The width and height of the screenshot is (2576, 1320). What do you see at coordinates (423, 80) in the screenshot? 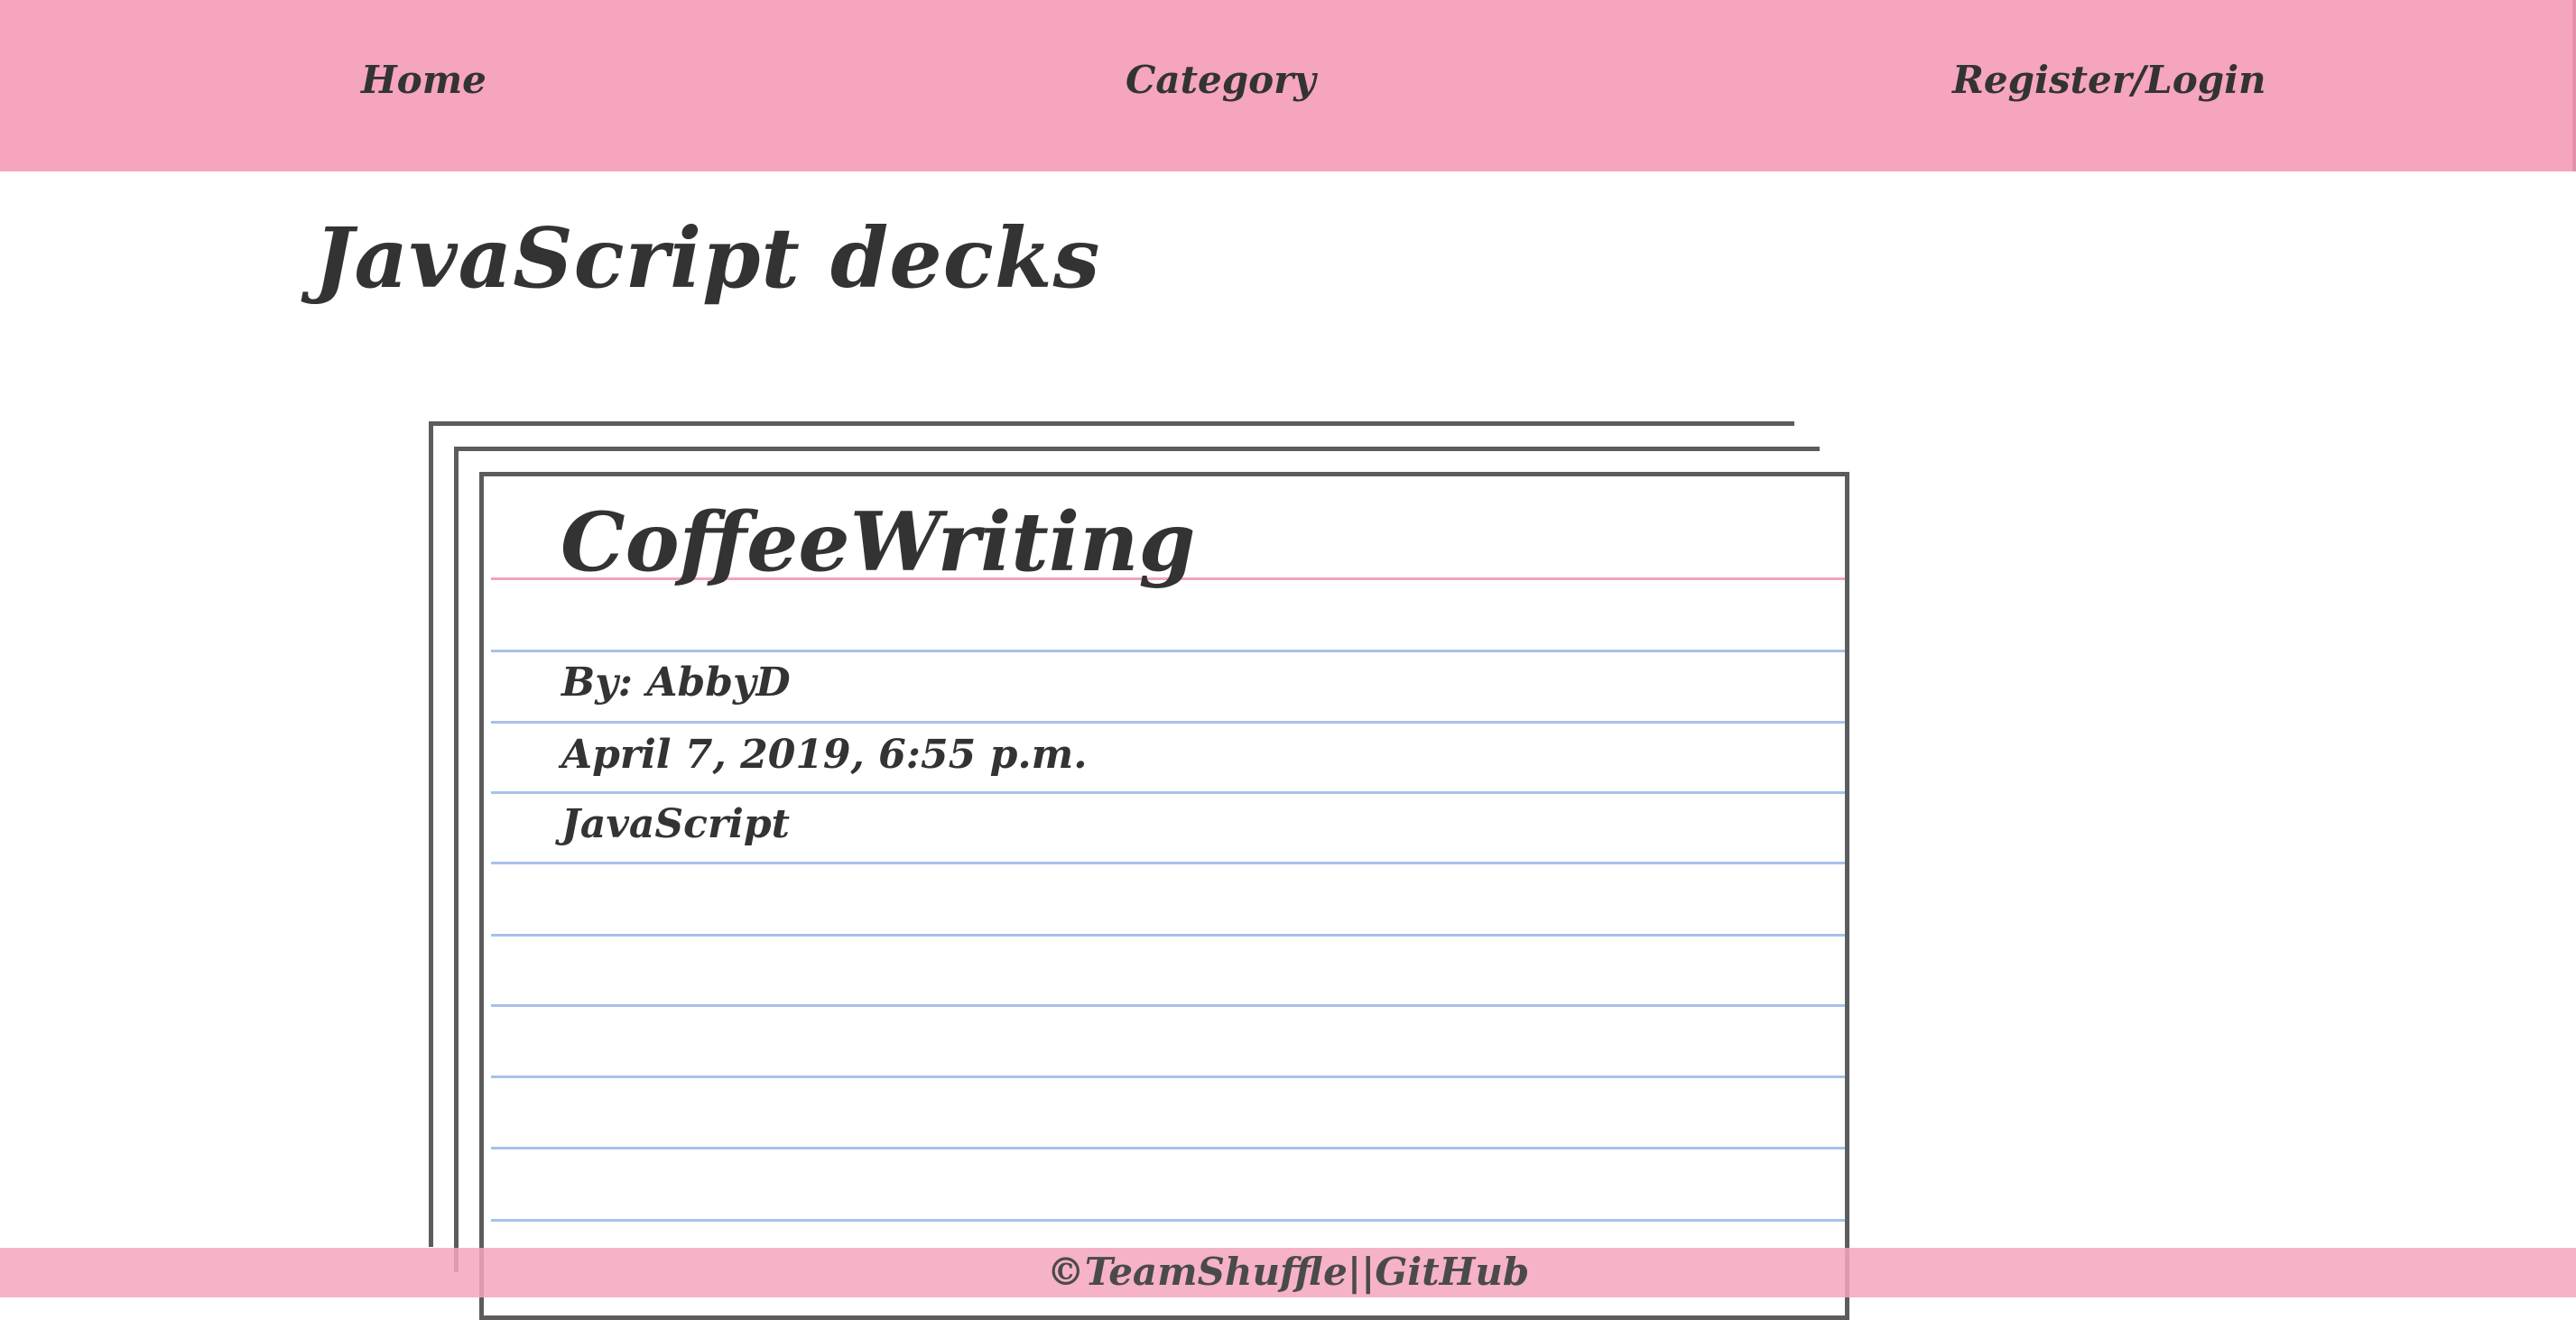
I see `nav-home-link: Home` at bounding box center [423, 80].